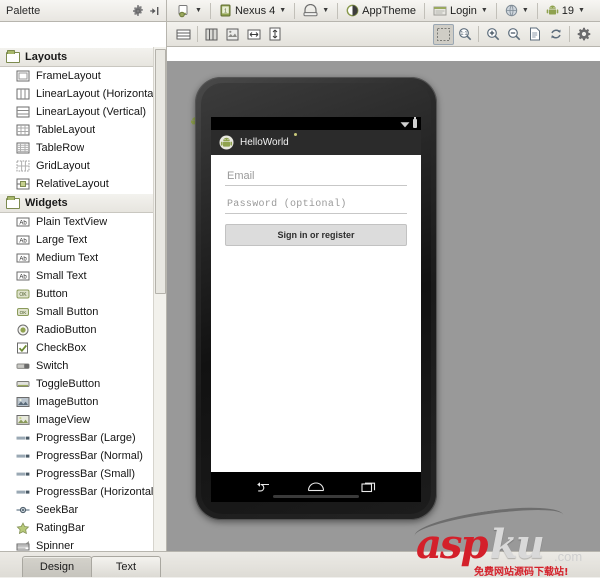 This screenshot has height=578, width=600. I want to click on zoom-1to1-icon: 1:1, so click(464, 34).